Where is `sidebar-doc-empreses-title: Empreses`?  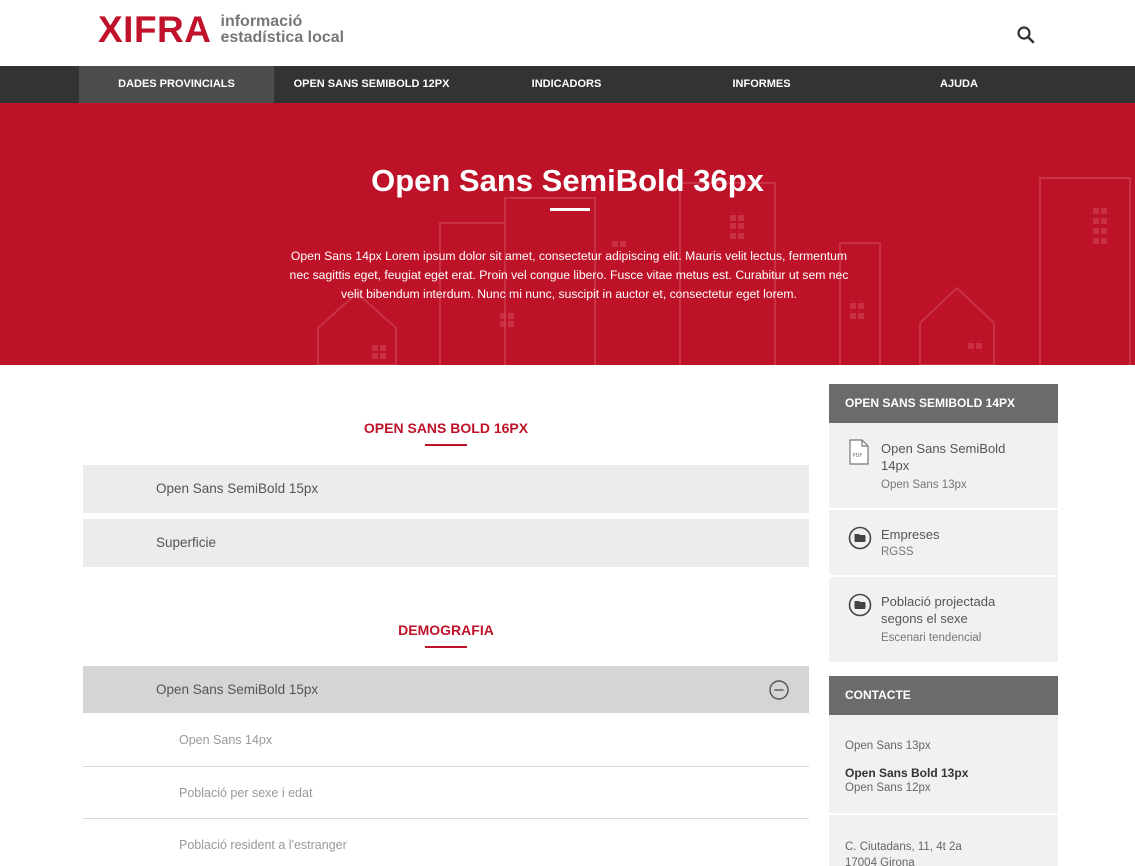 sidebar-doc-empreses-title: Empreses is located at coordinates (910, 534).